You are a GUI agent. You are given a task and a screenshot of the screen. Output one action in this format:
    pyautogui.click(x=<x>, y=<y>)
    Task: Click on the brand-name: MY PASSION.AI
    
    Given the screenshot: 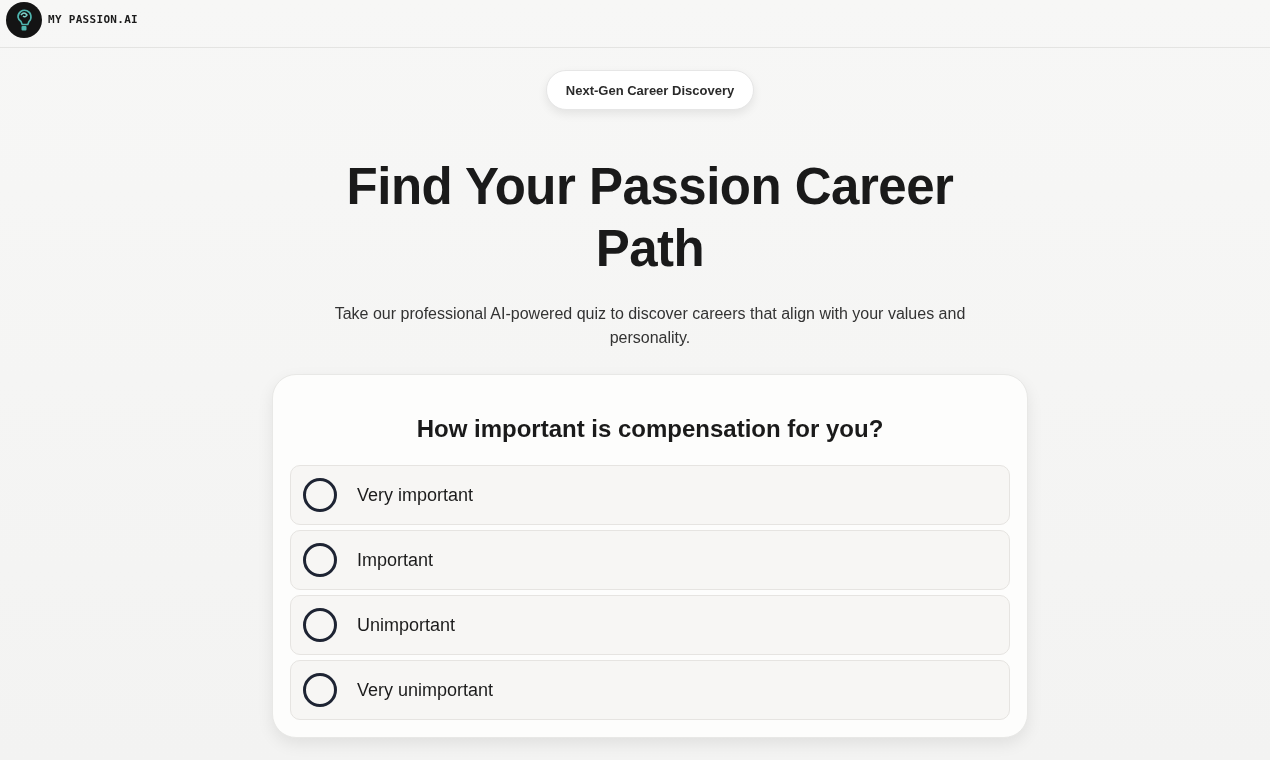 What is the action you would take?
    pyautogui.click(x=93, y=19)
    